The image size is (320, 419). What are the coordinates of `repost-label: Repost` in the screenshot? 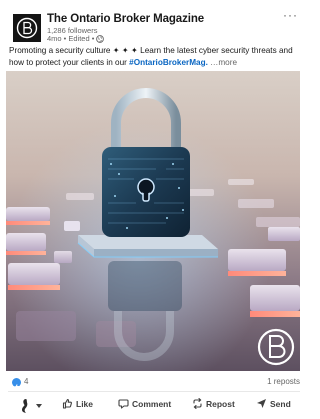 It's located at (220, 403).